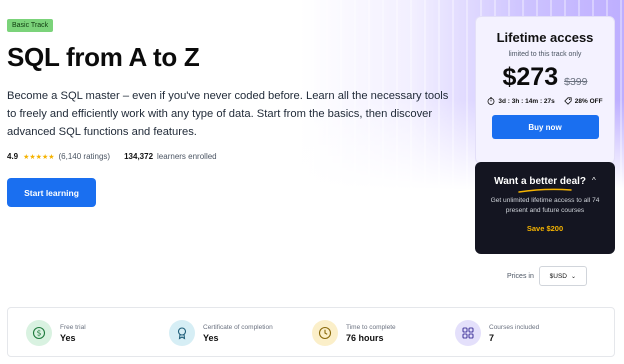  Describe the element at coordinates (182, 333) in the screenshot. I see `certificate-icon` at that location.